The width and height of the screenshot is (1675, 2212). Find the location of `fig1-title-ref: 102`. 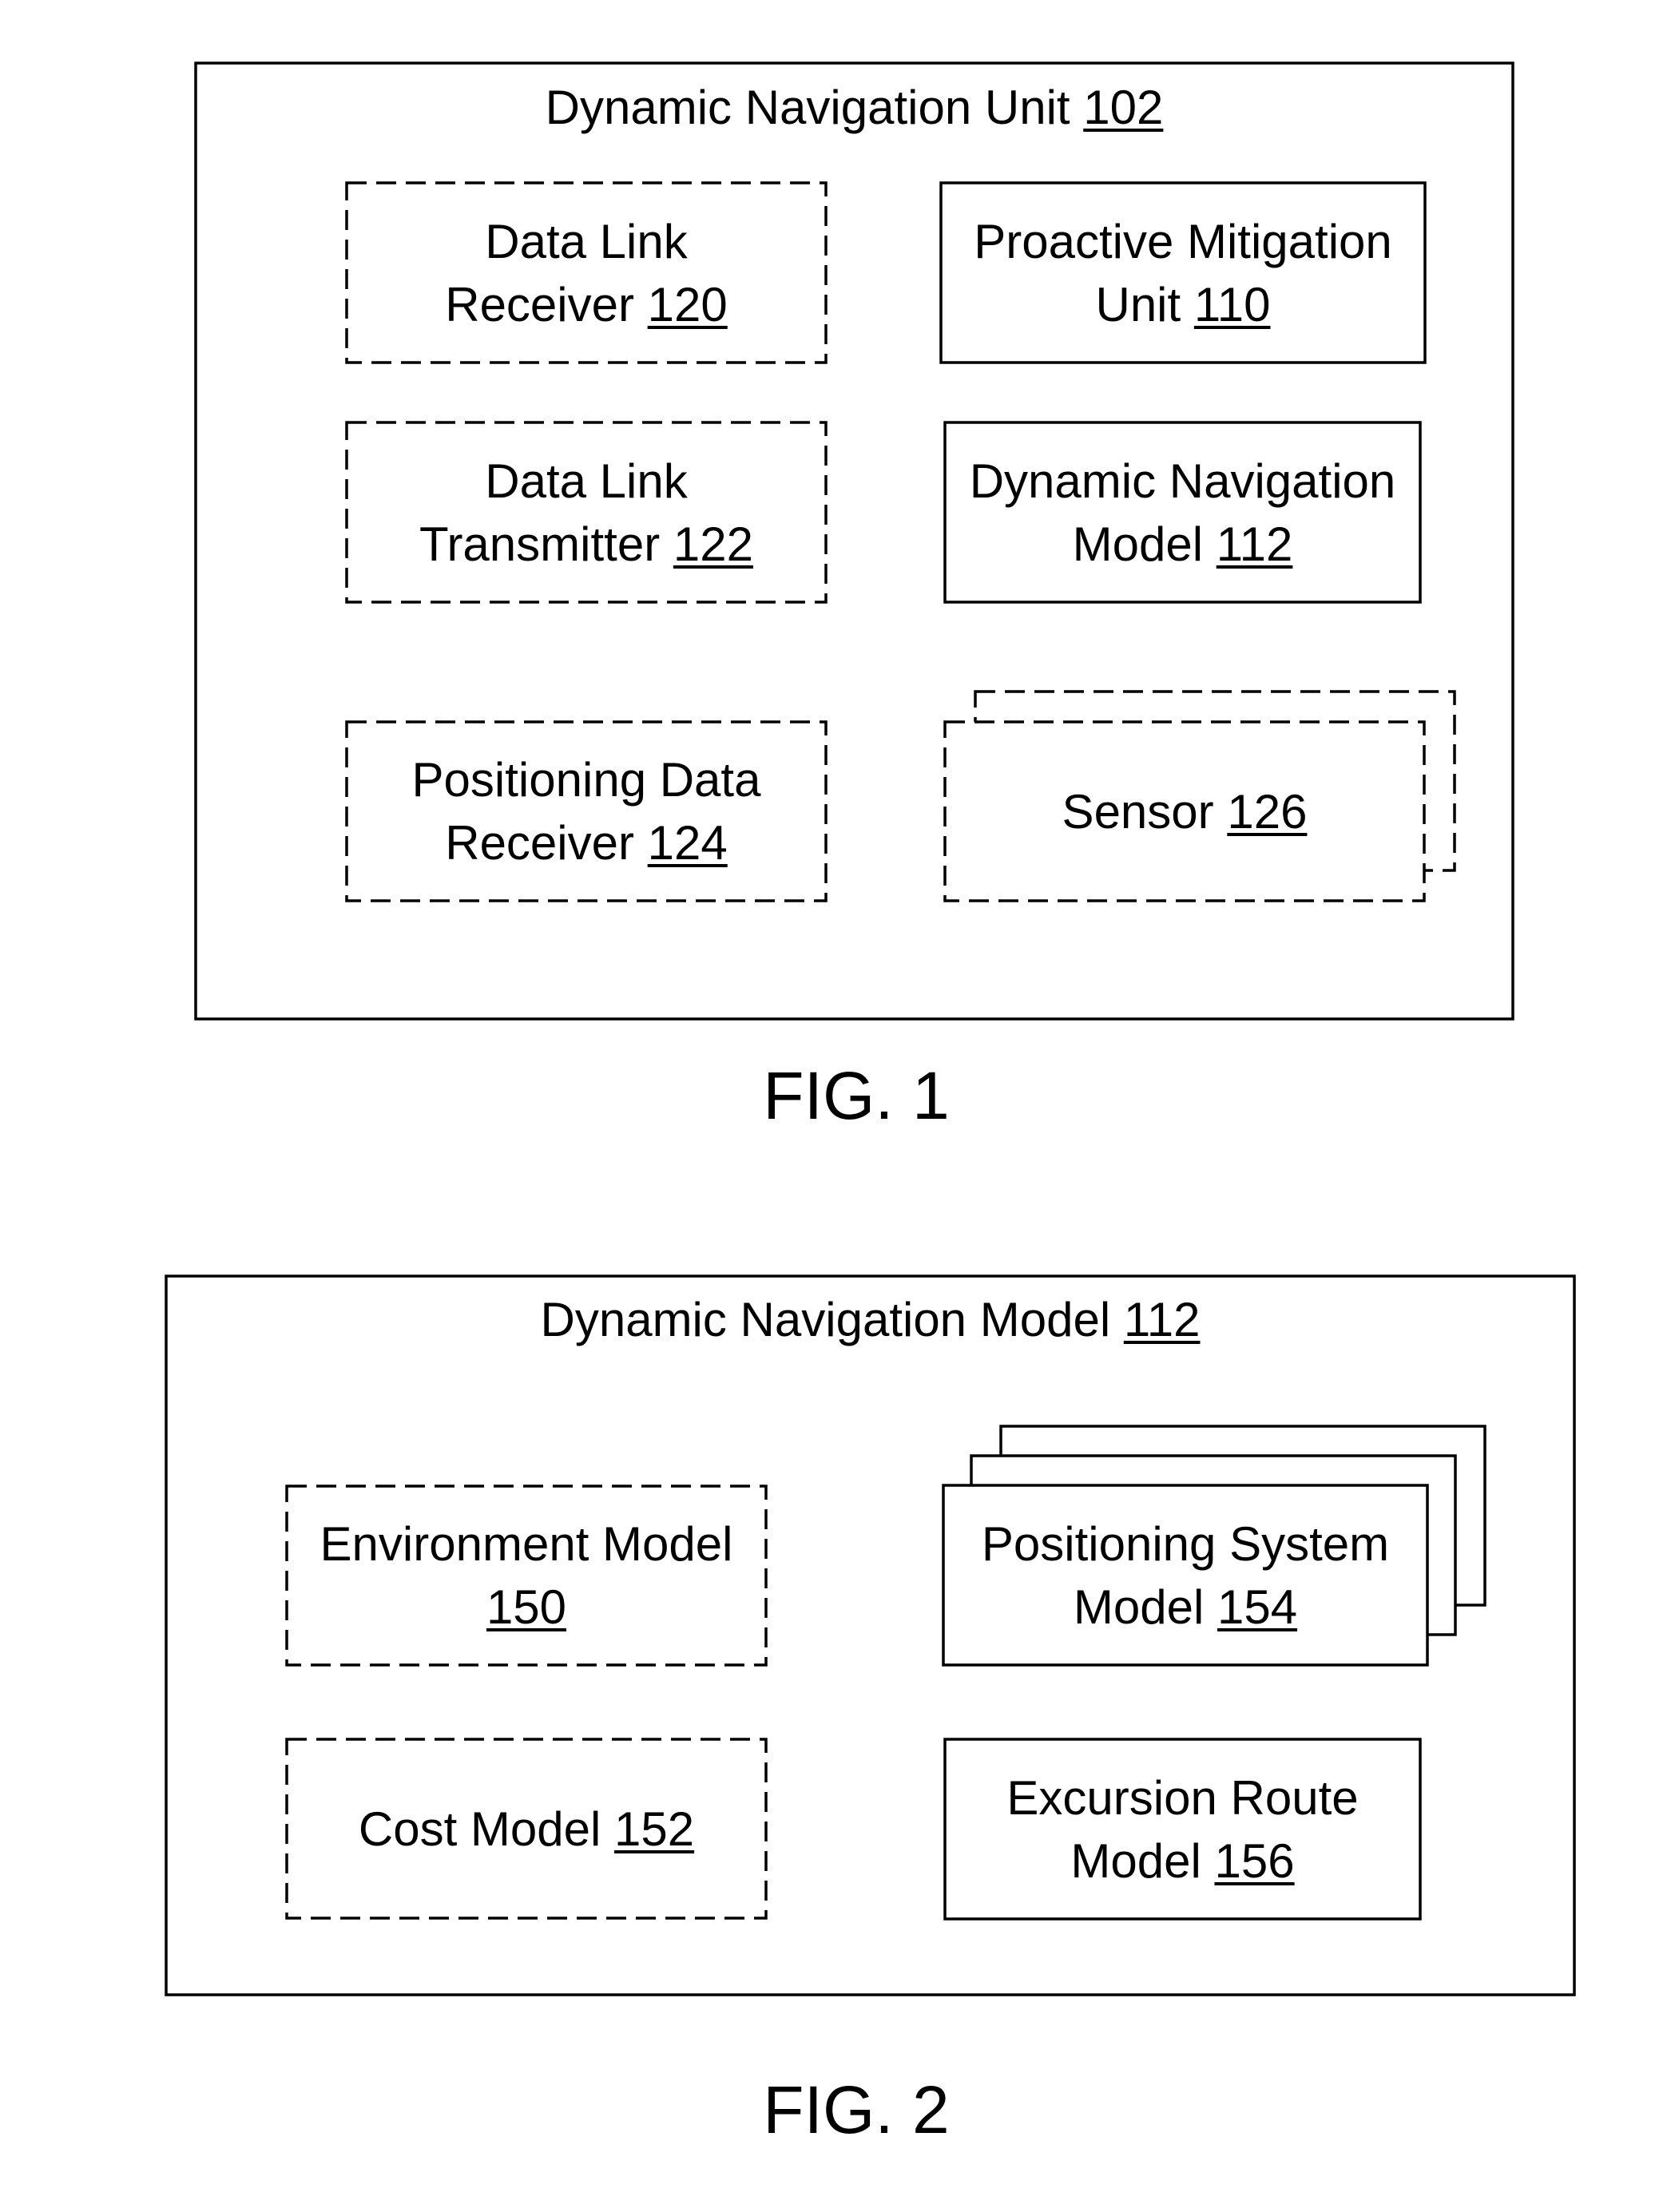

fig1-title-ref: 102 is located at coordinates (1123, 108).